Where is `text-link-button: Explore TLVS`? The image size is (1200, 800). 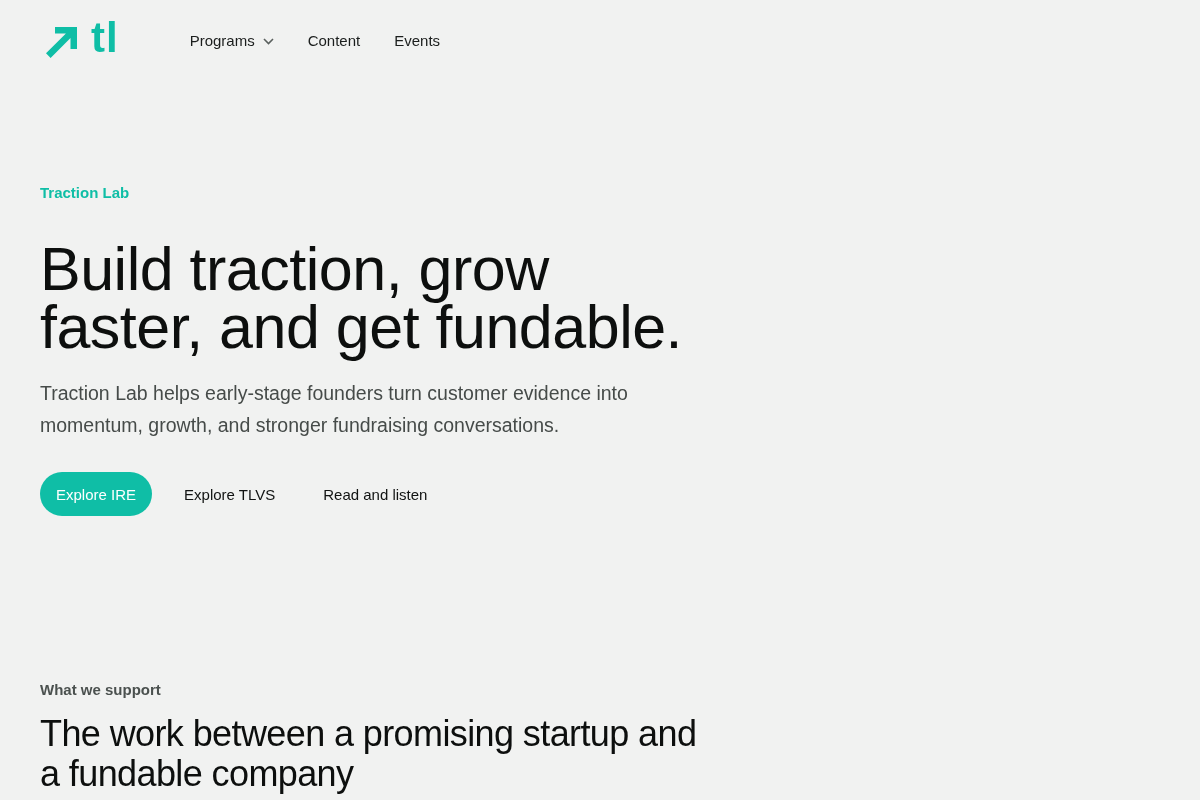 text-link-button: Explore TLVS is located at coordinates (230, 494).